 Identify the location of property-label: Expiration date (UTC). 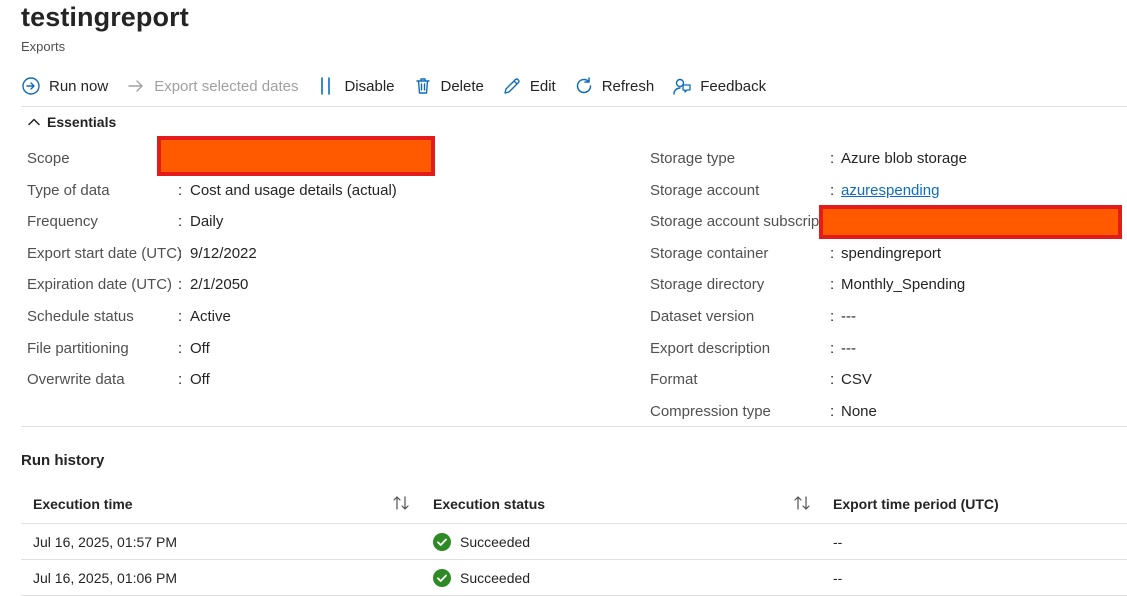
(100, 285).